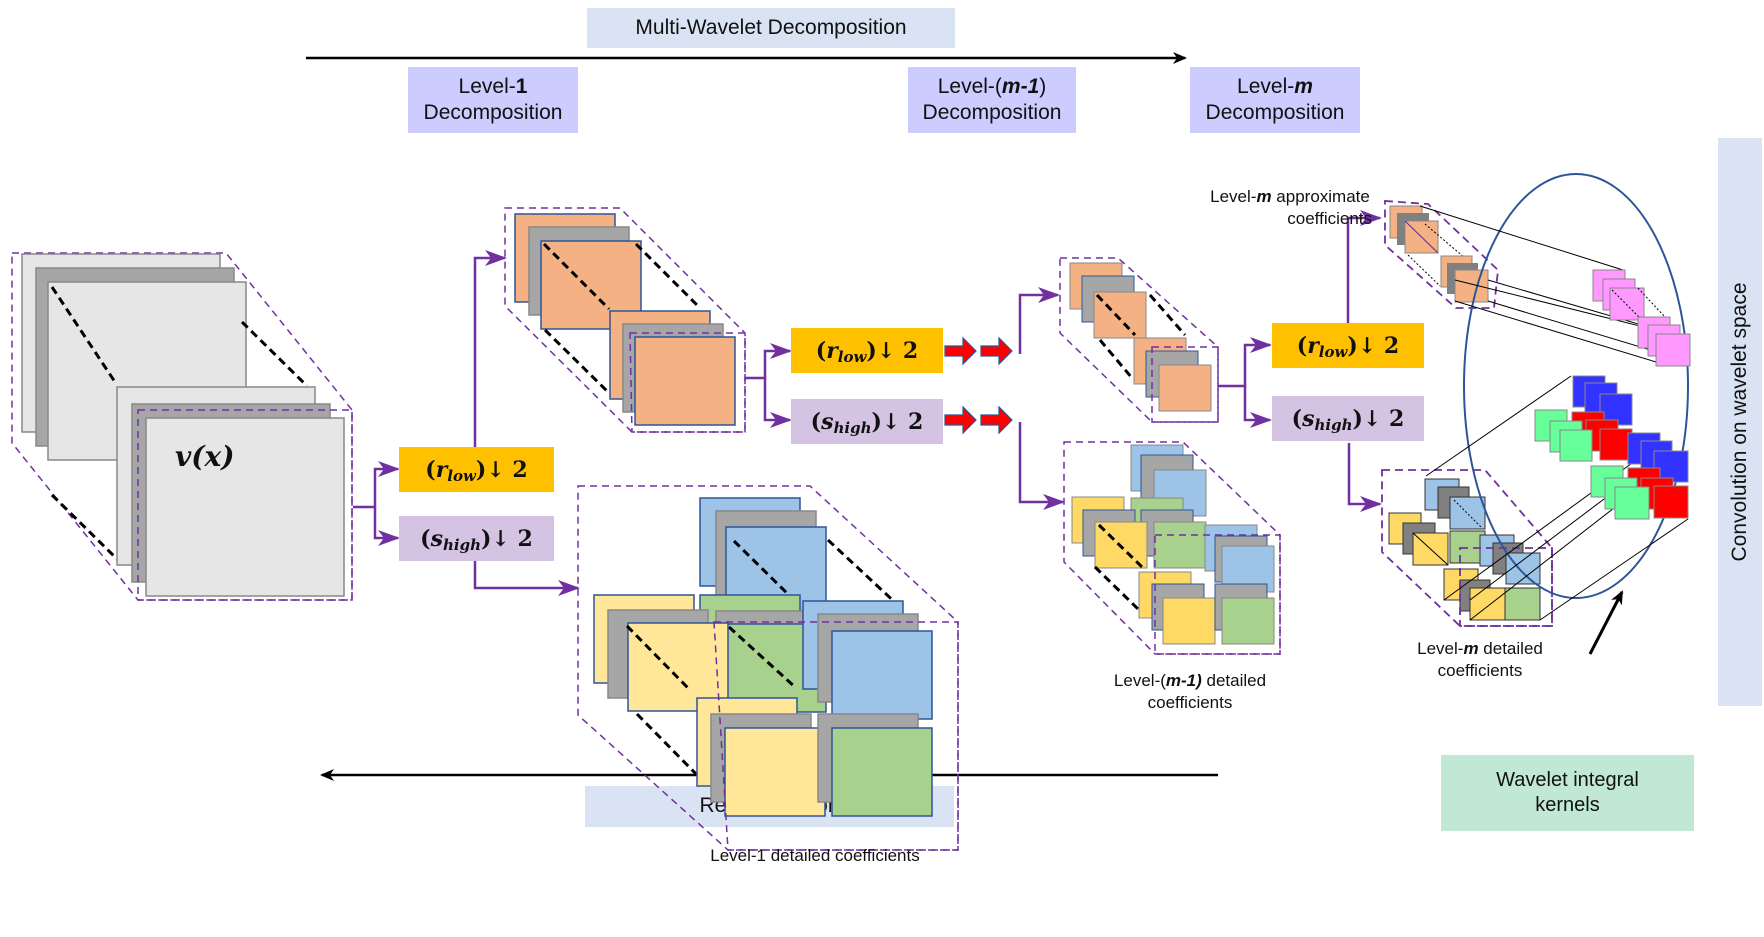 The image size is (1764, 937). I want to click on level2-high-filter: (s high) ↓ 2, so click(867, 421).